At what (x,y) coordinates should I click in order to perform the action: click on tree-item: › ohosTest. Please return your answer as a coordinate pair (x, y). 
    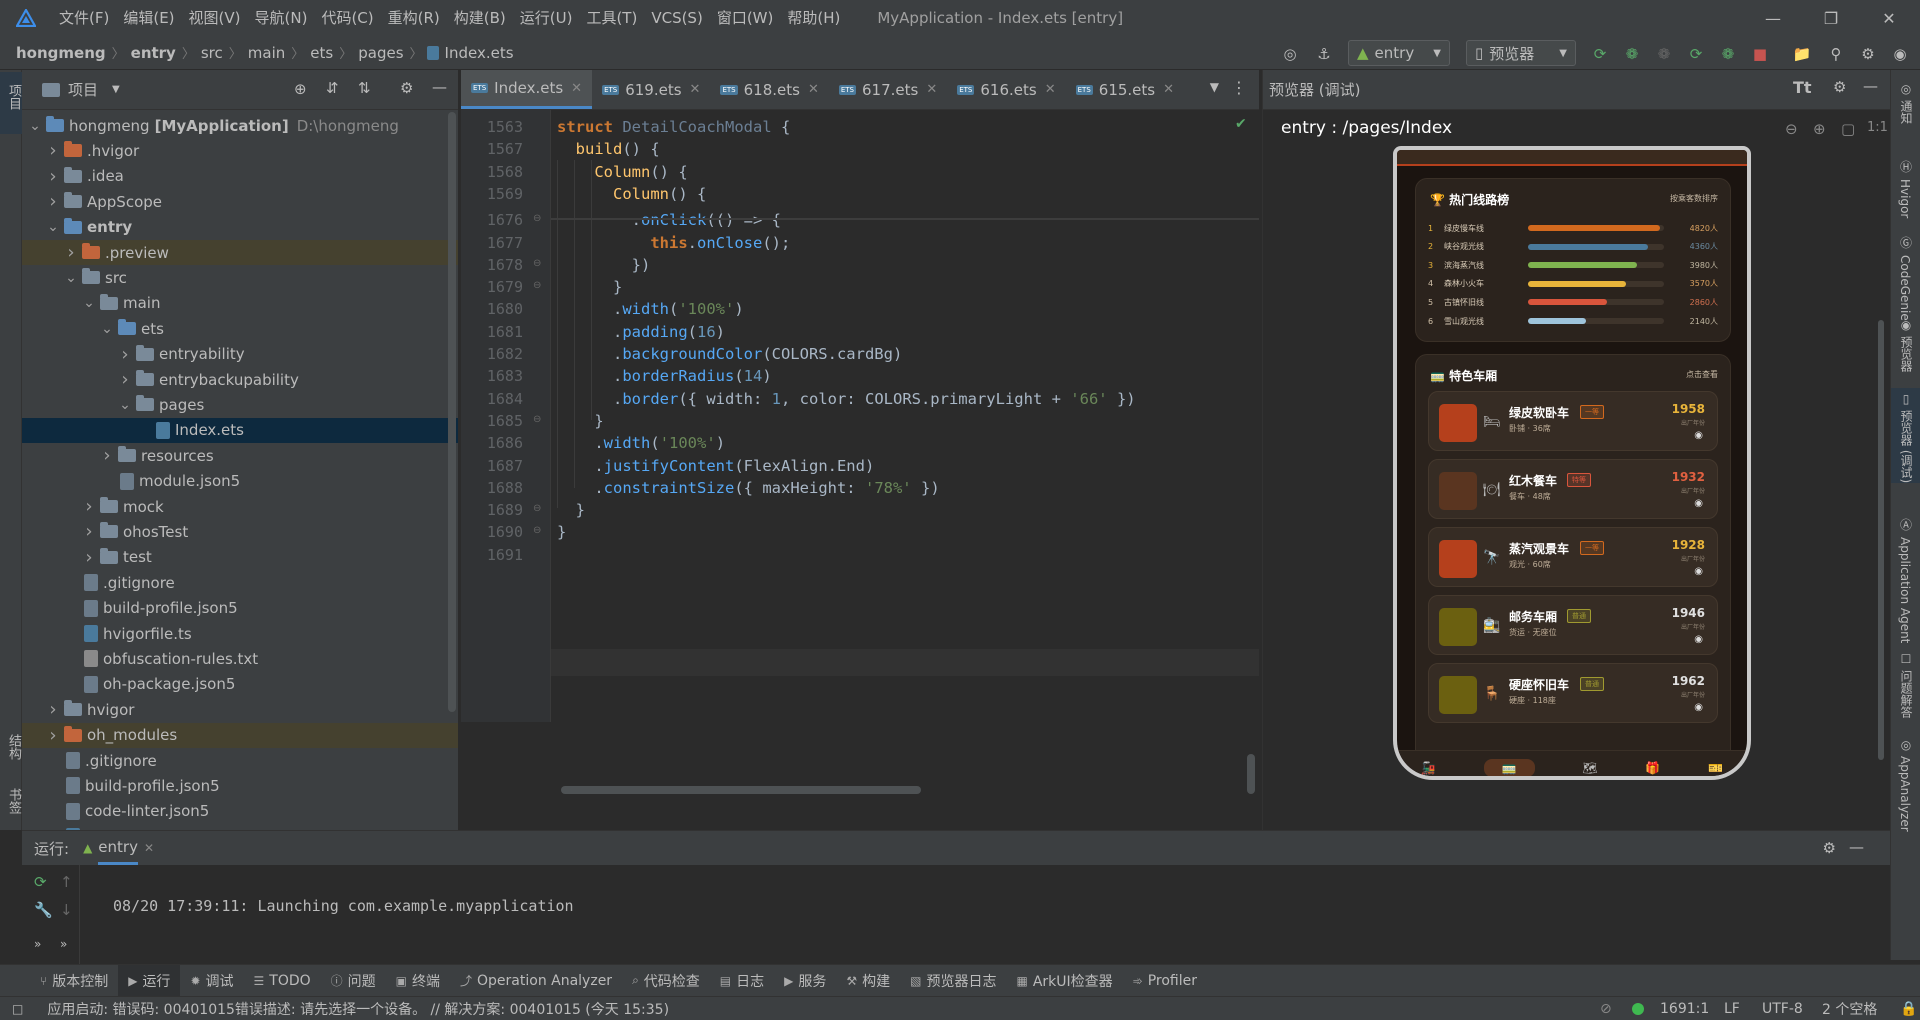
    Looking at the image, I should click on (240, 531).